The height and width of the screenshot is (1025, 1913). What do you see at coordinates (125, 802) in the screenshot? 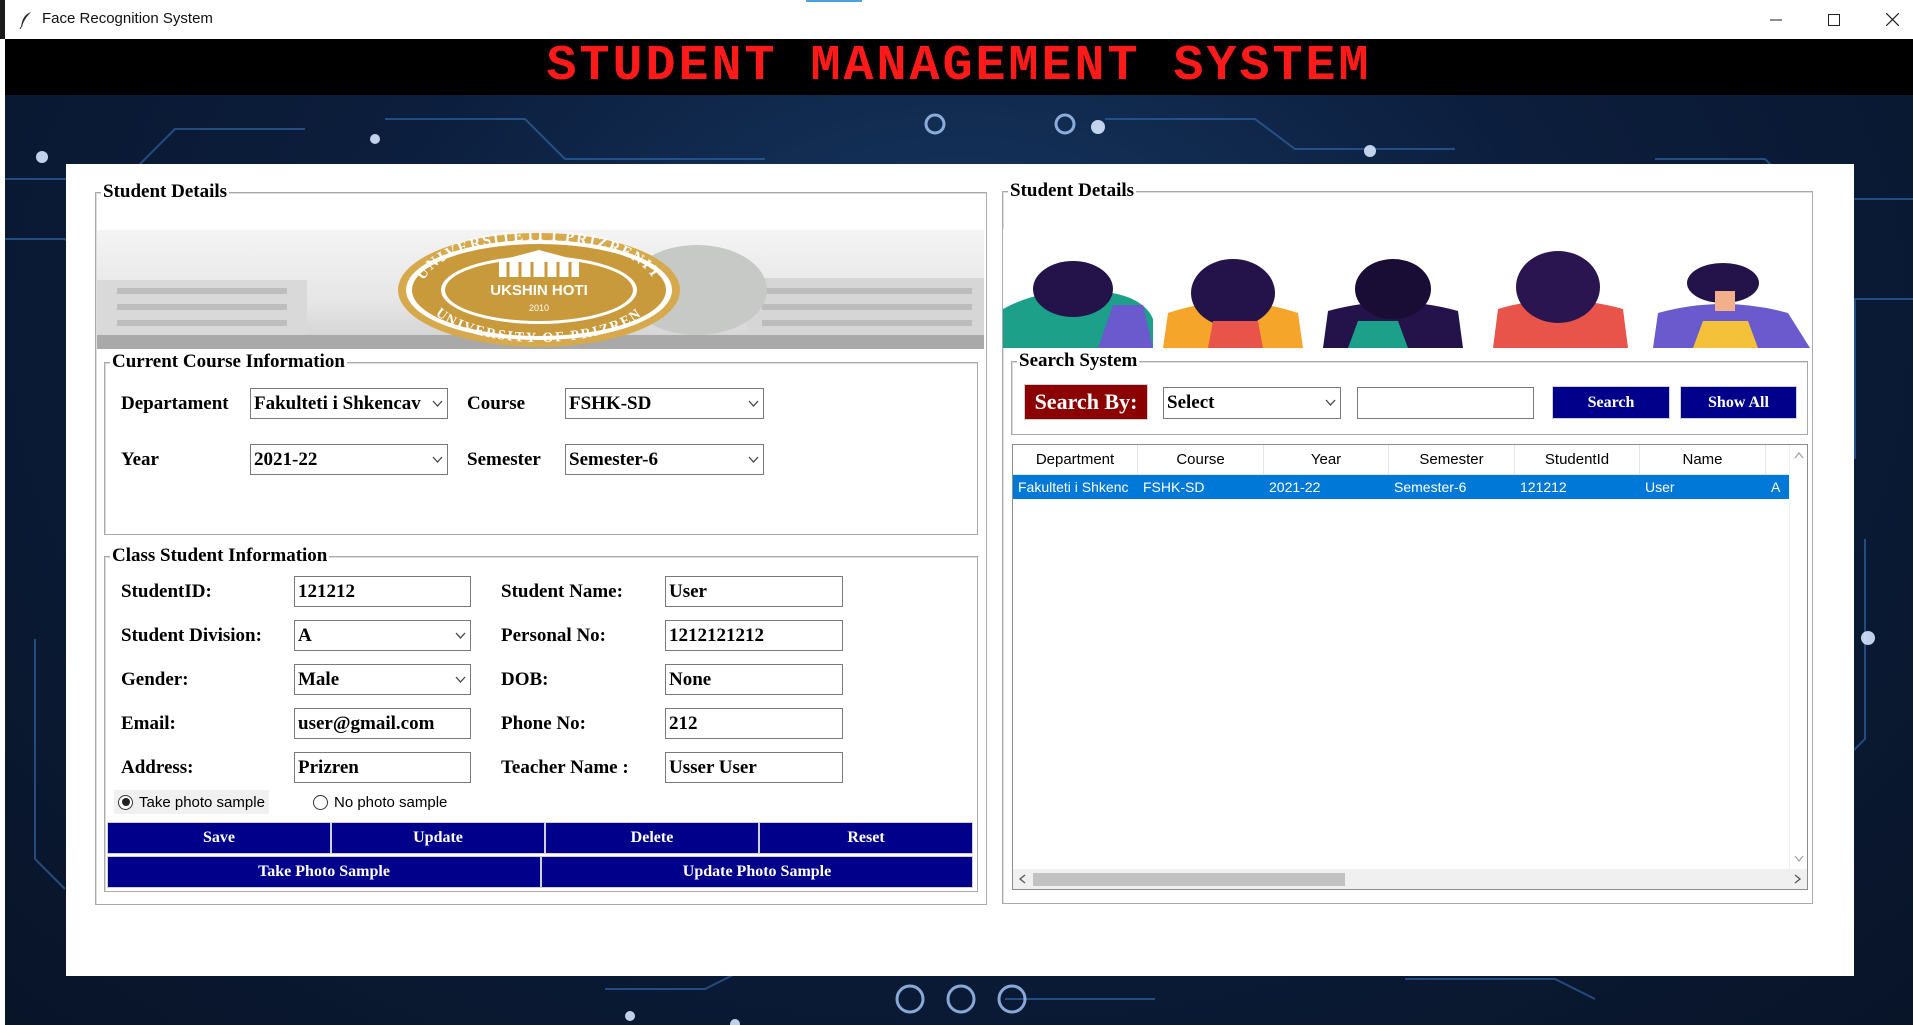
I see `radio-checked-icon` at bounding box center [125, 802].